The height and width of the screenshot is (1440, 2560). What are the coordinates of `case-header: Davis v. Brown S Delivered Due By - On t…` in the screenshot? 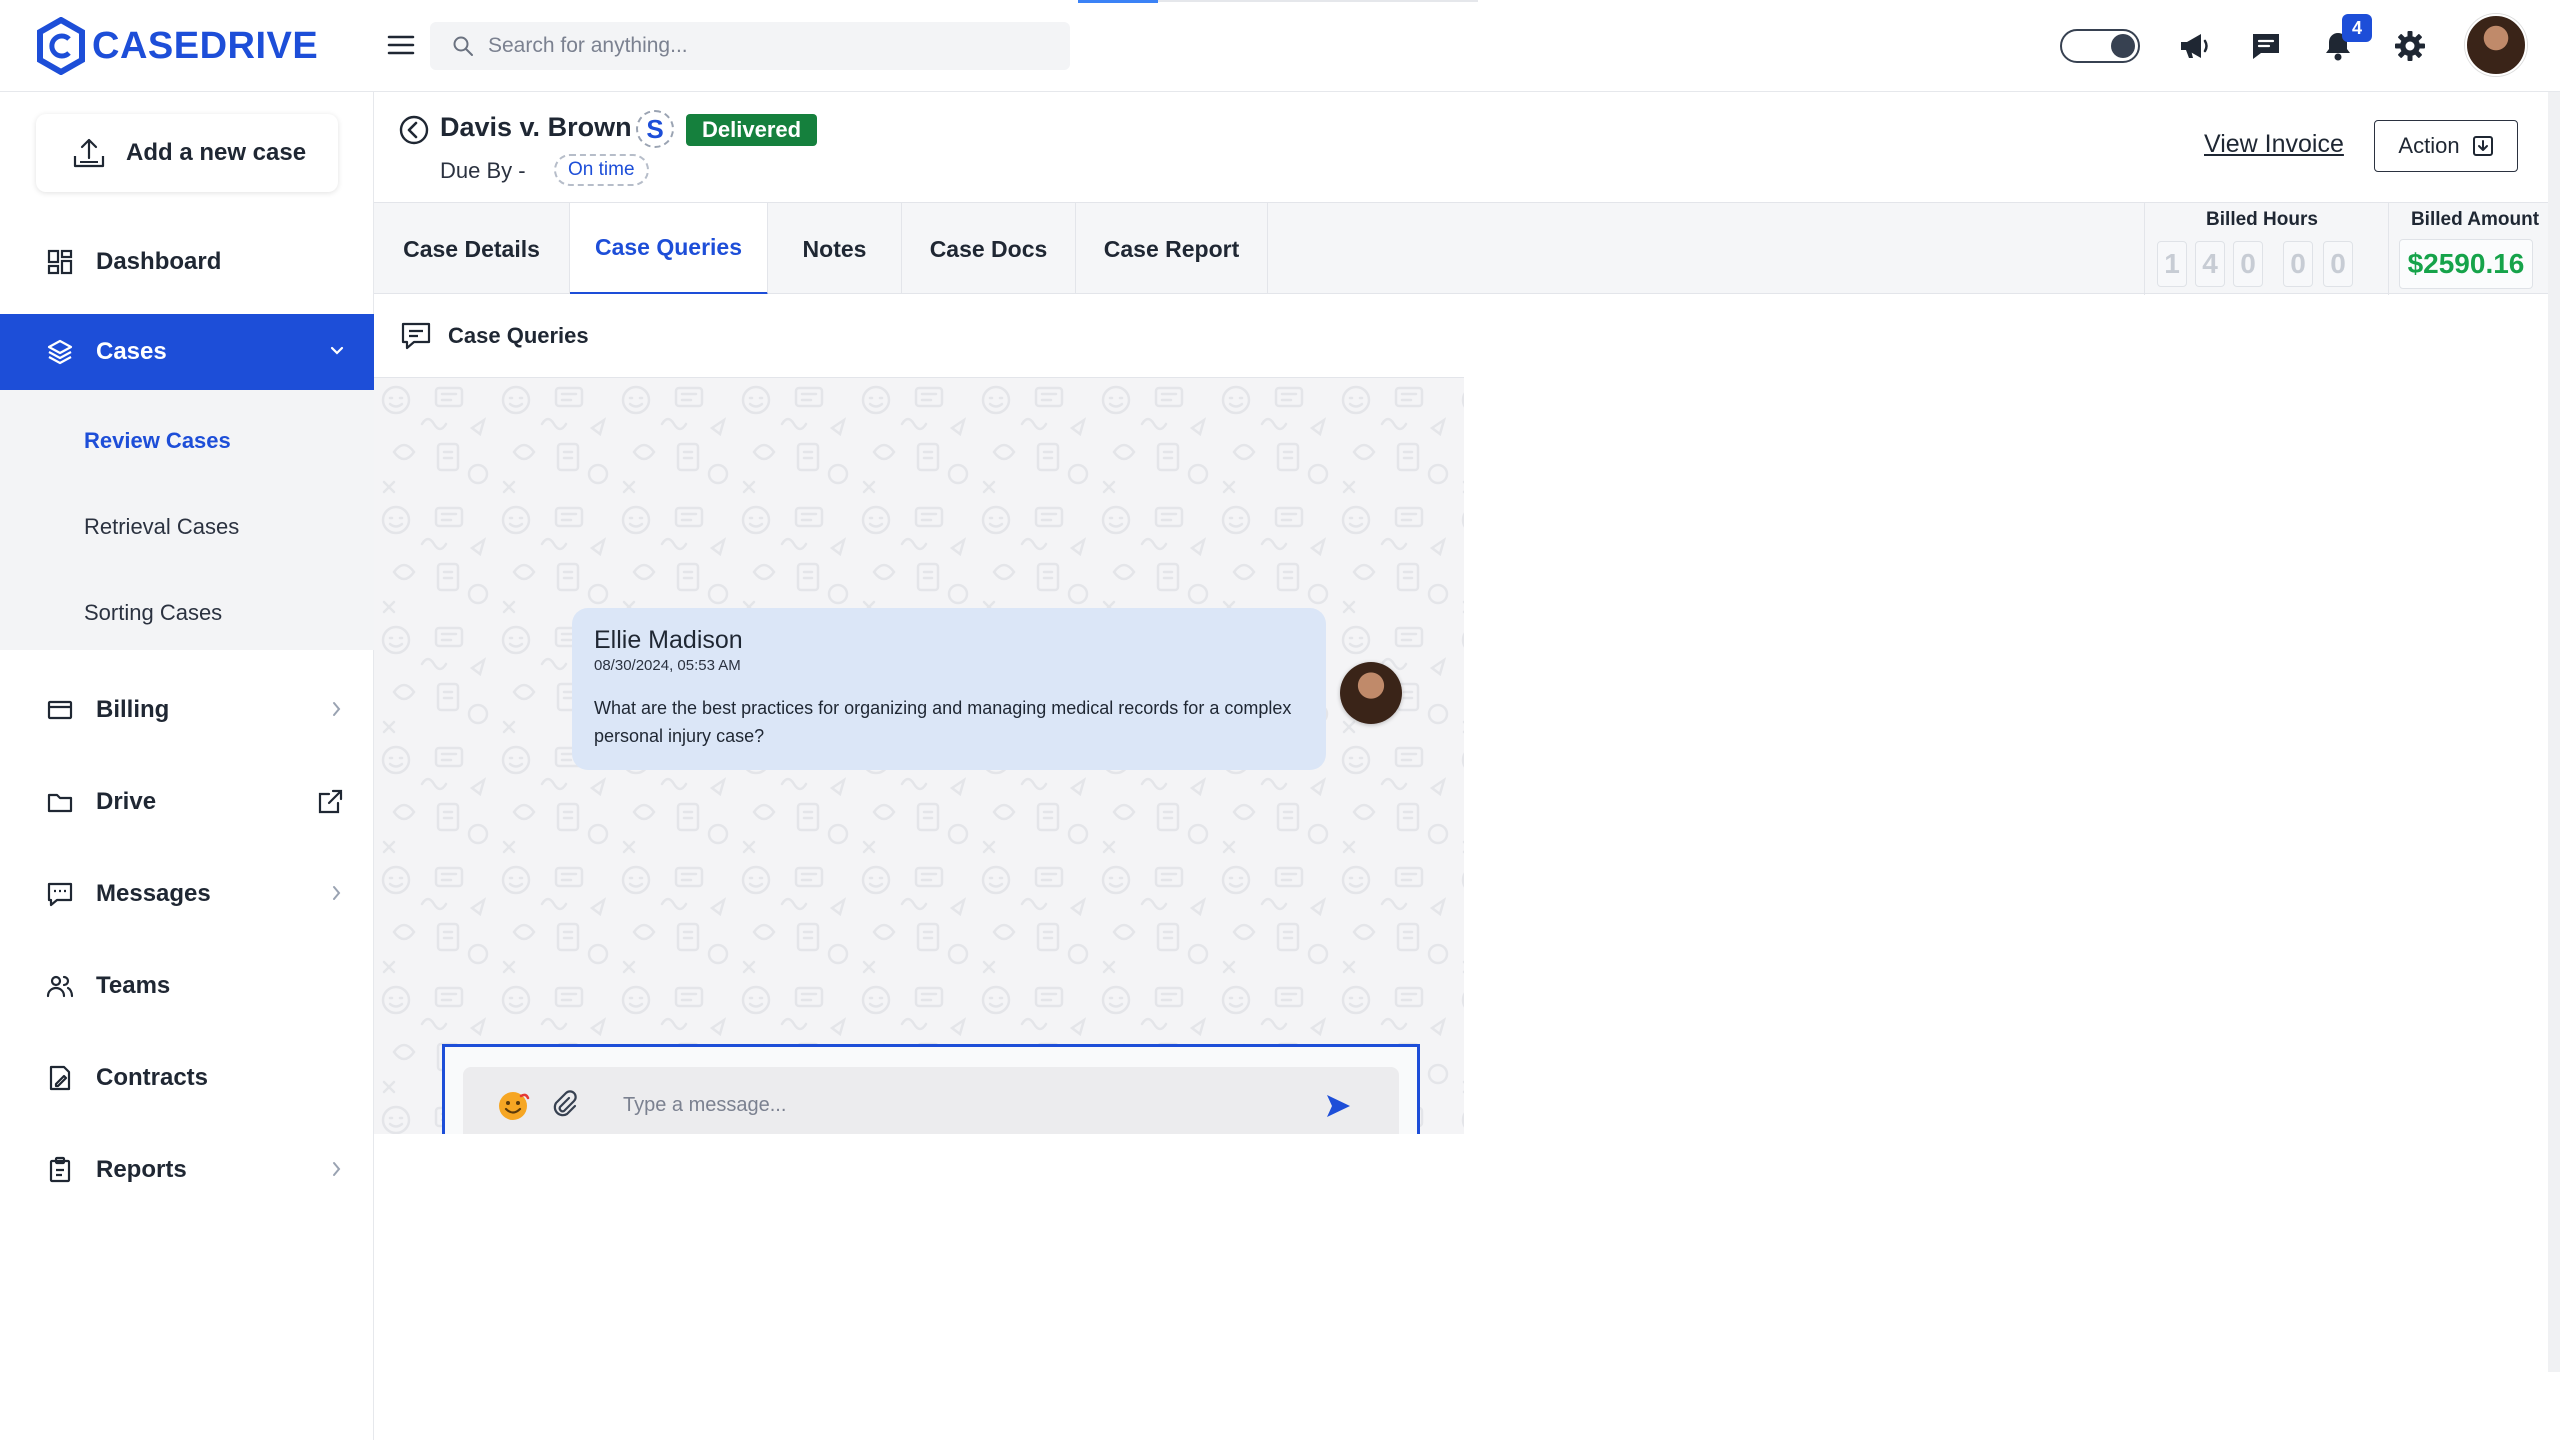 It's located at (1467, 147).